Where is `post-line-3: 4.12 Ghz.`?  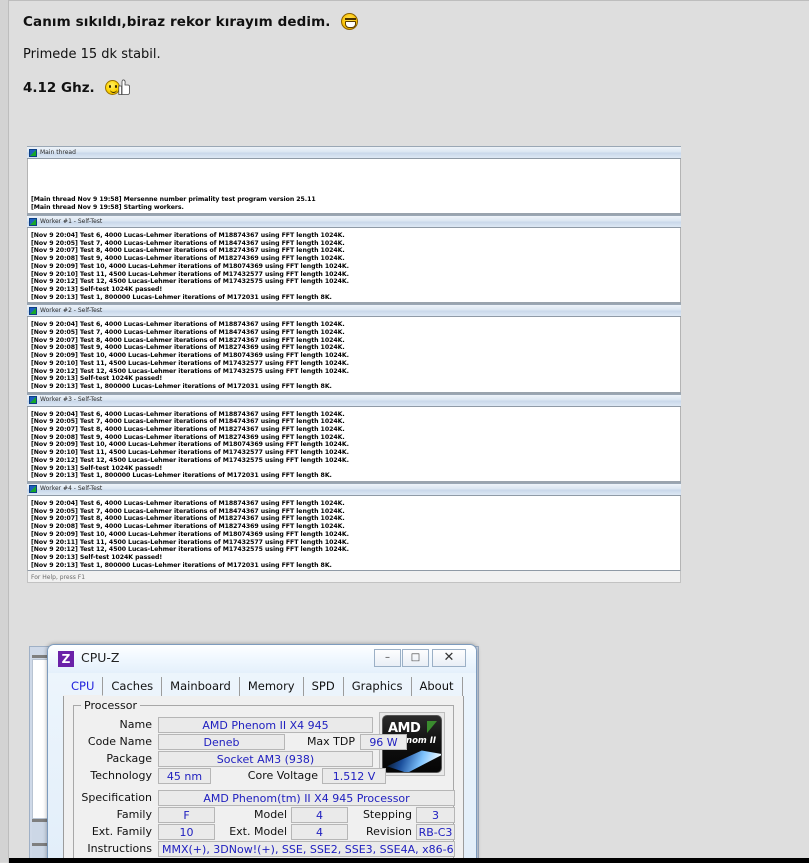 post-line-3: 4.12 Ghz. is located at coordinates (77, 87).